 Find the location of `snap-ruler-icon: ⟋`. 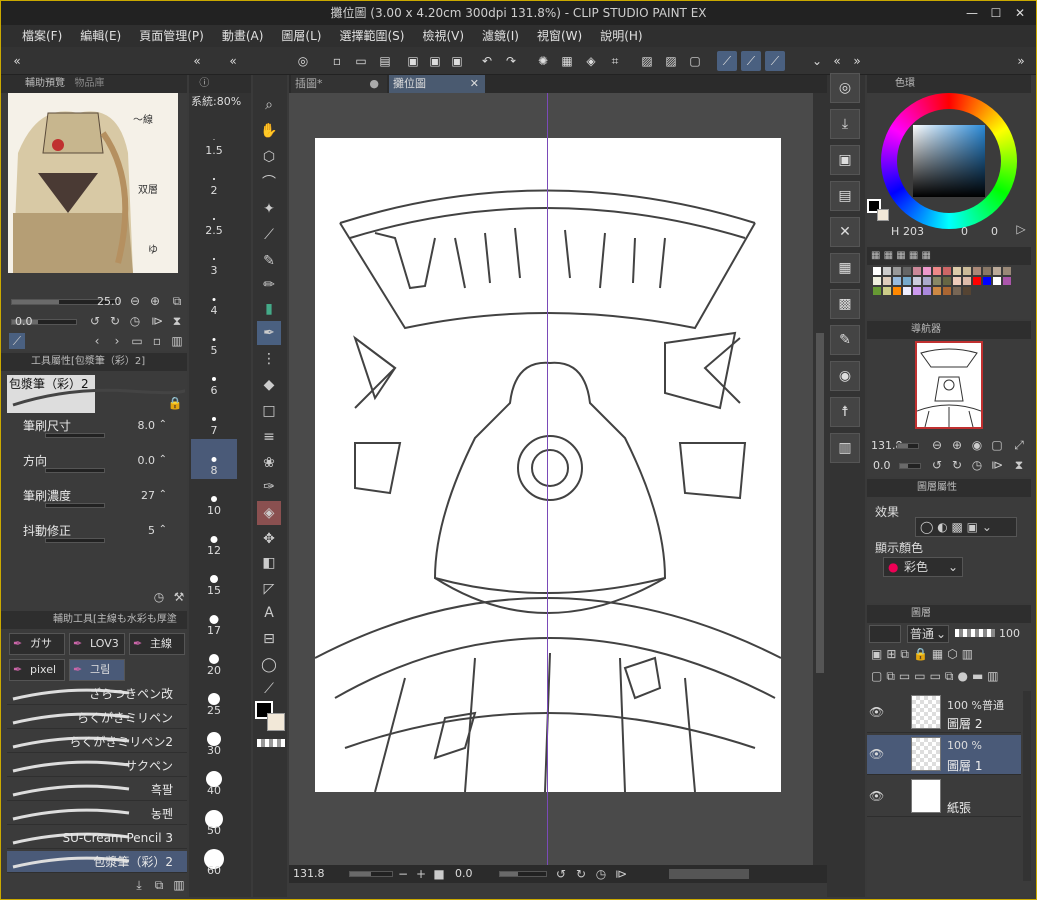

snap-ruler-icon: ⟋ is located at coordinates (727, 61).